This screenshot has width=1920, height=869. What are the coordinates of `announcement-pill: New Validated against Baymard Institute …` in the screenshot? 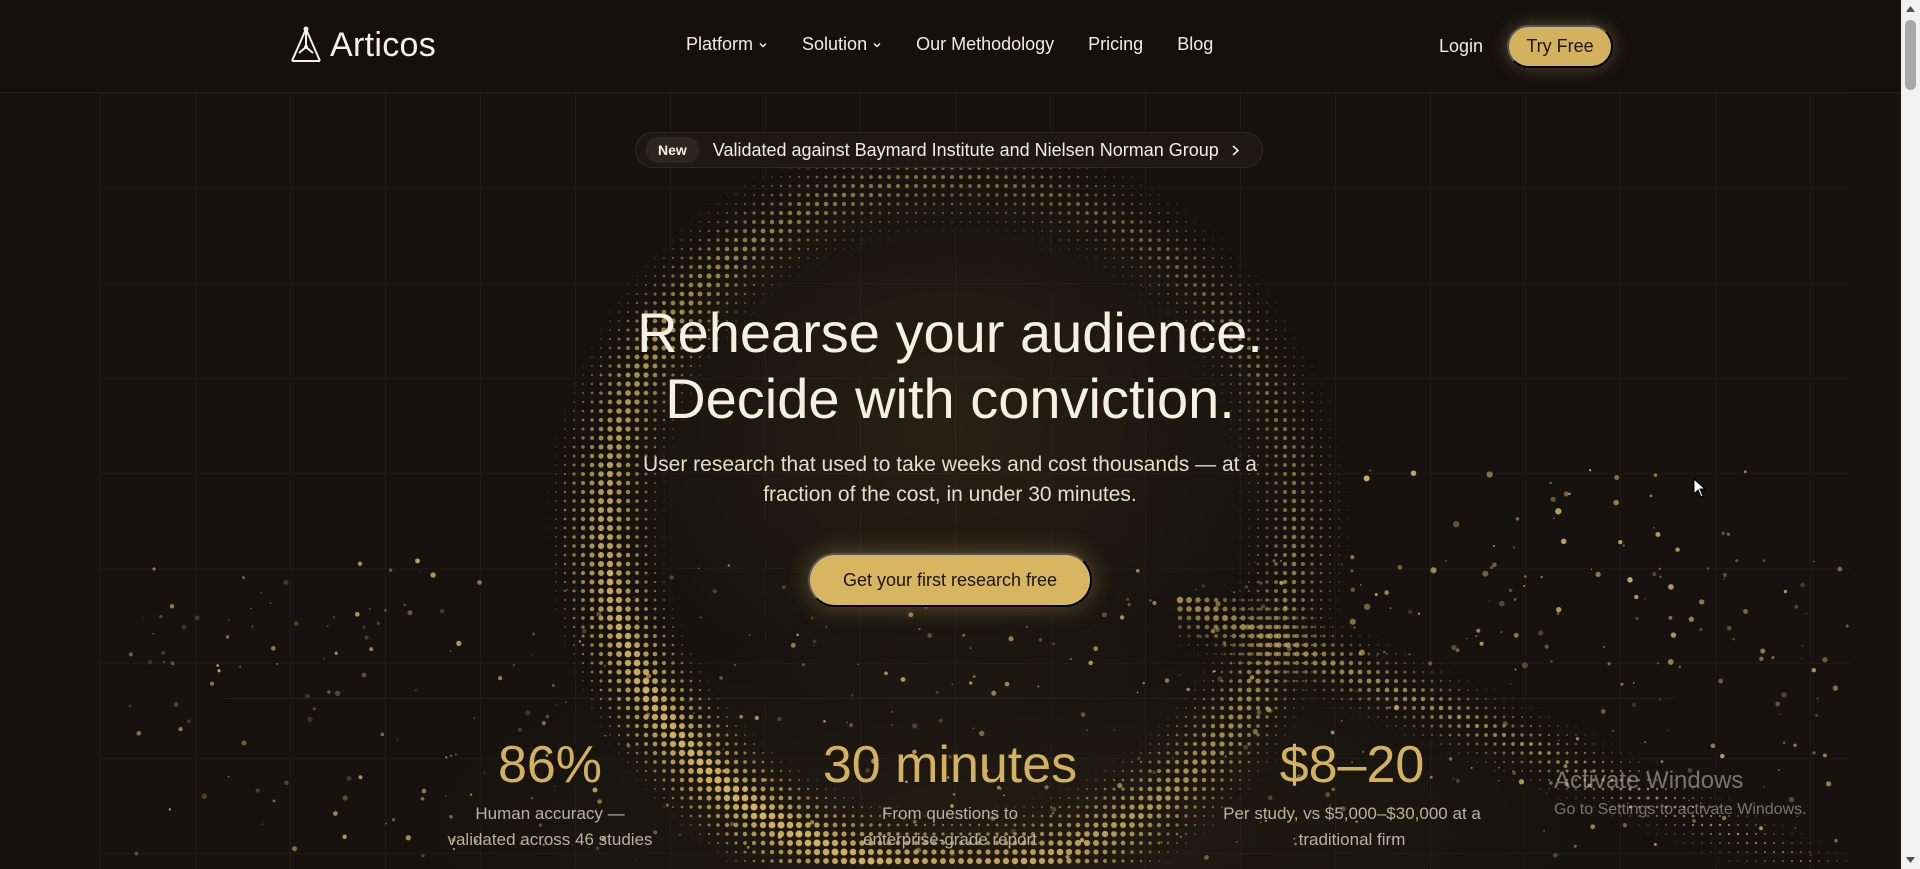 It's located at (949, 150).